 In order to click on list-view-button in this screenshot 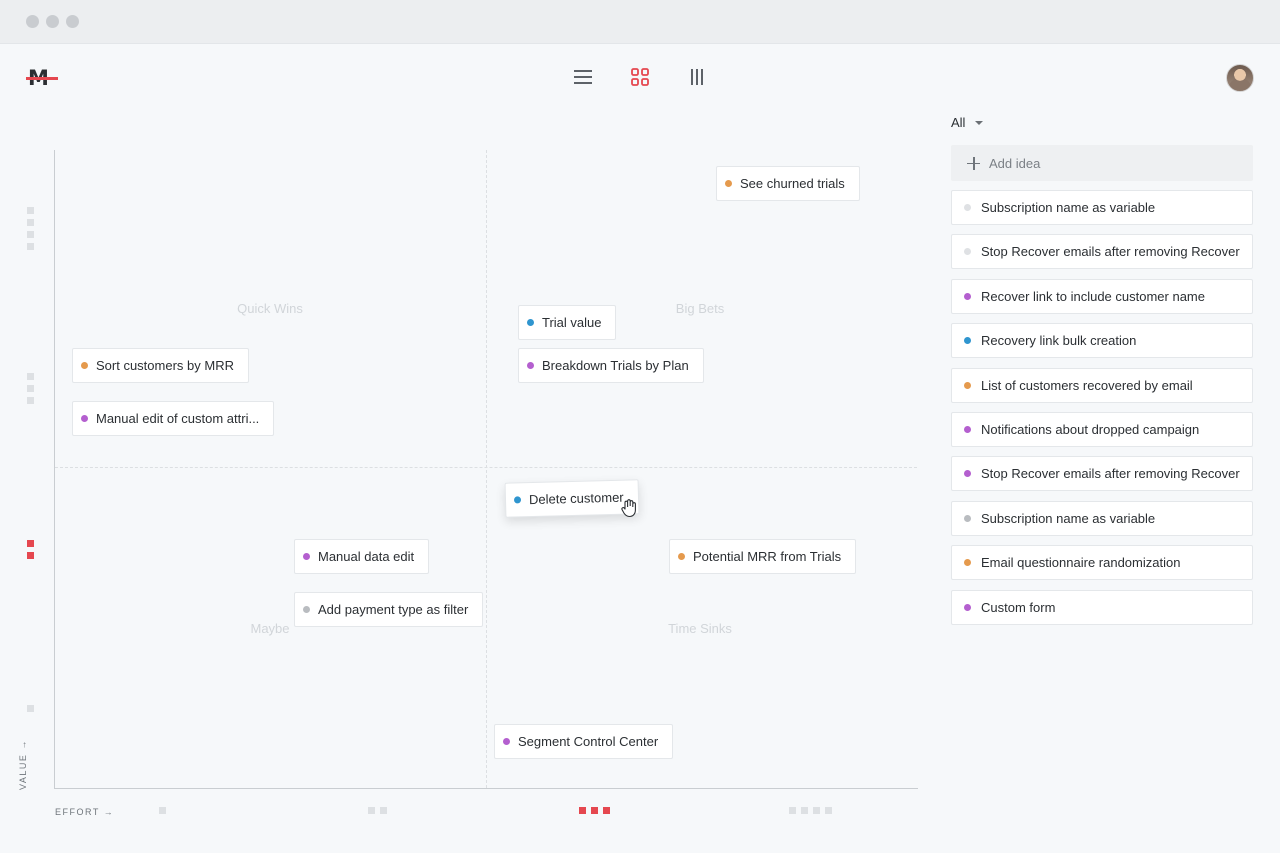, I will do `click(583, 77)`.